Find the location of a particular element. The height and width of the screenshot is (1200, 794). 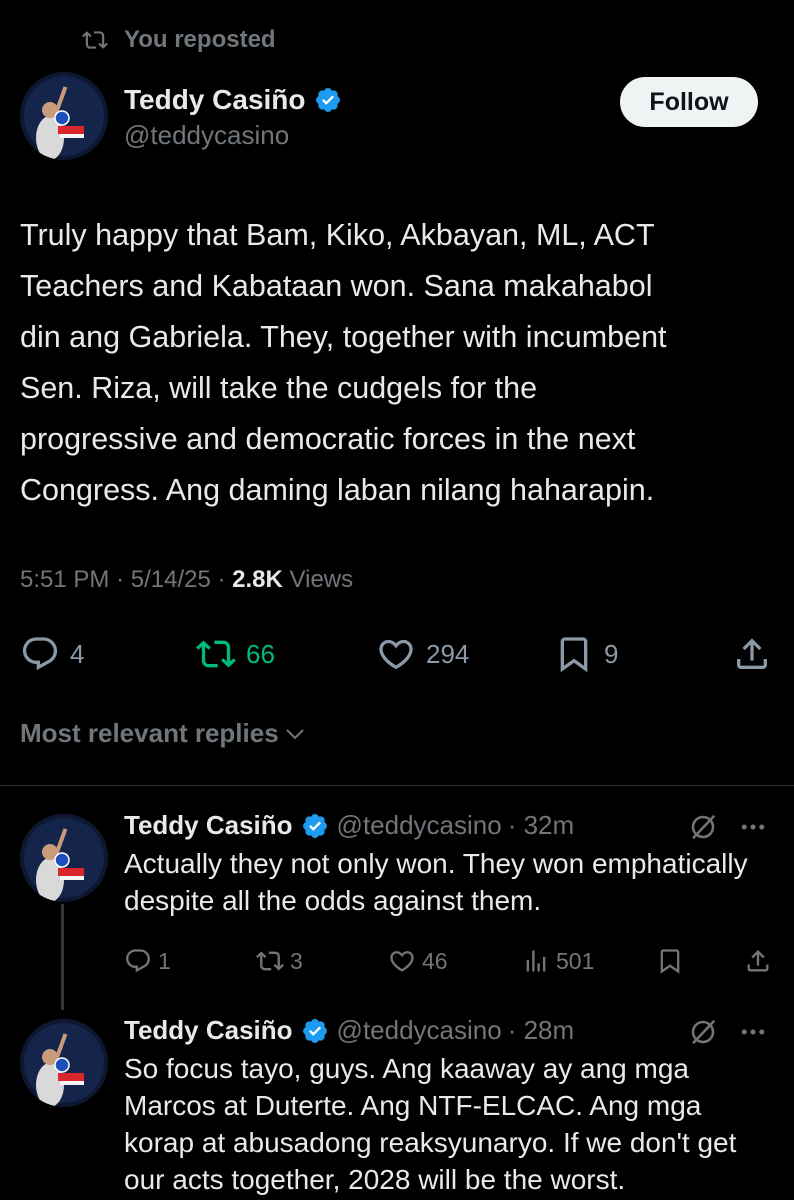

reply-like-count: 46 is located at coordinates (435, 960).